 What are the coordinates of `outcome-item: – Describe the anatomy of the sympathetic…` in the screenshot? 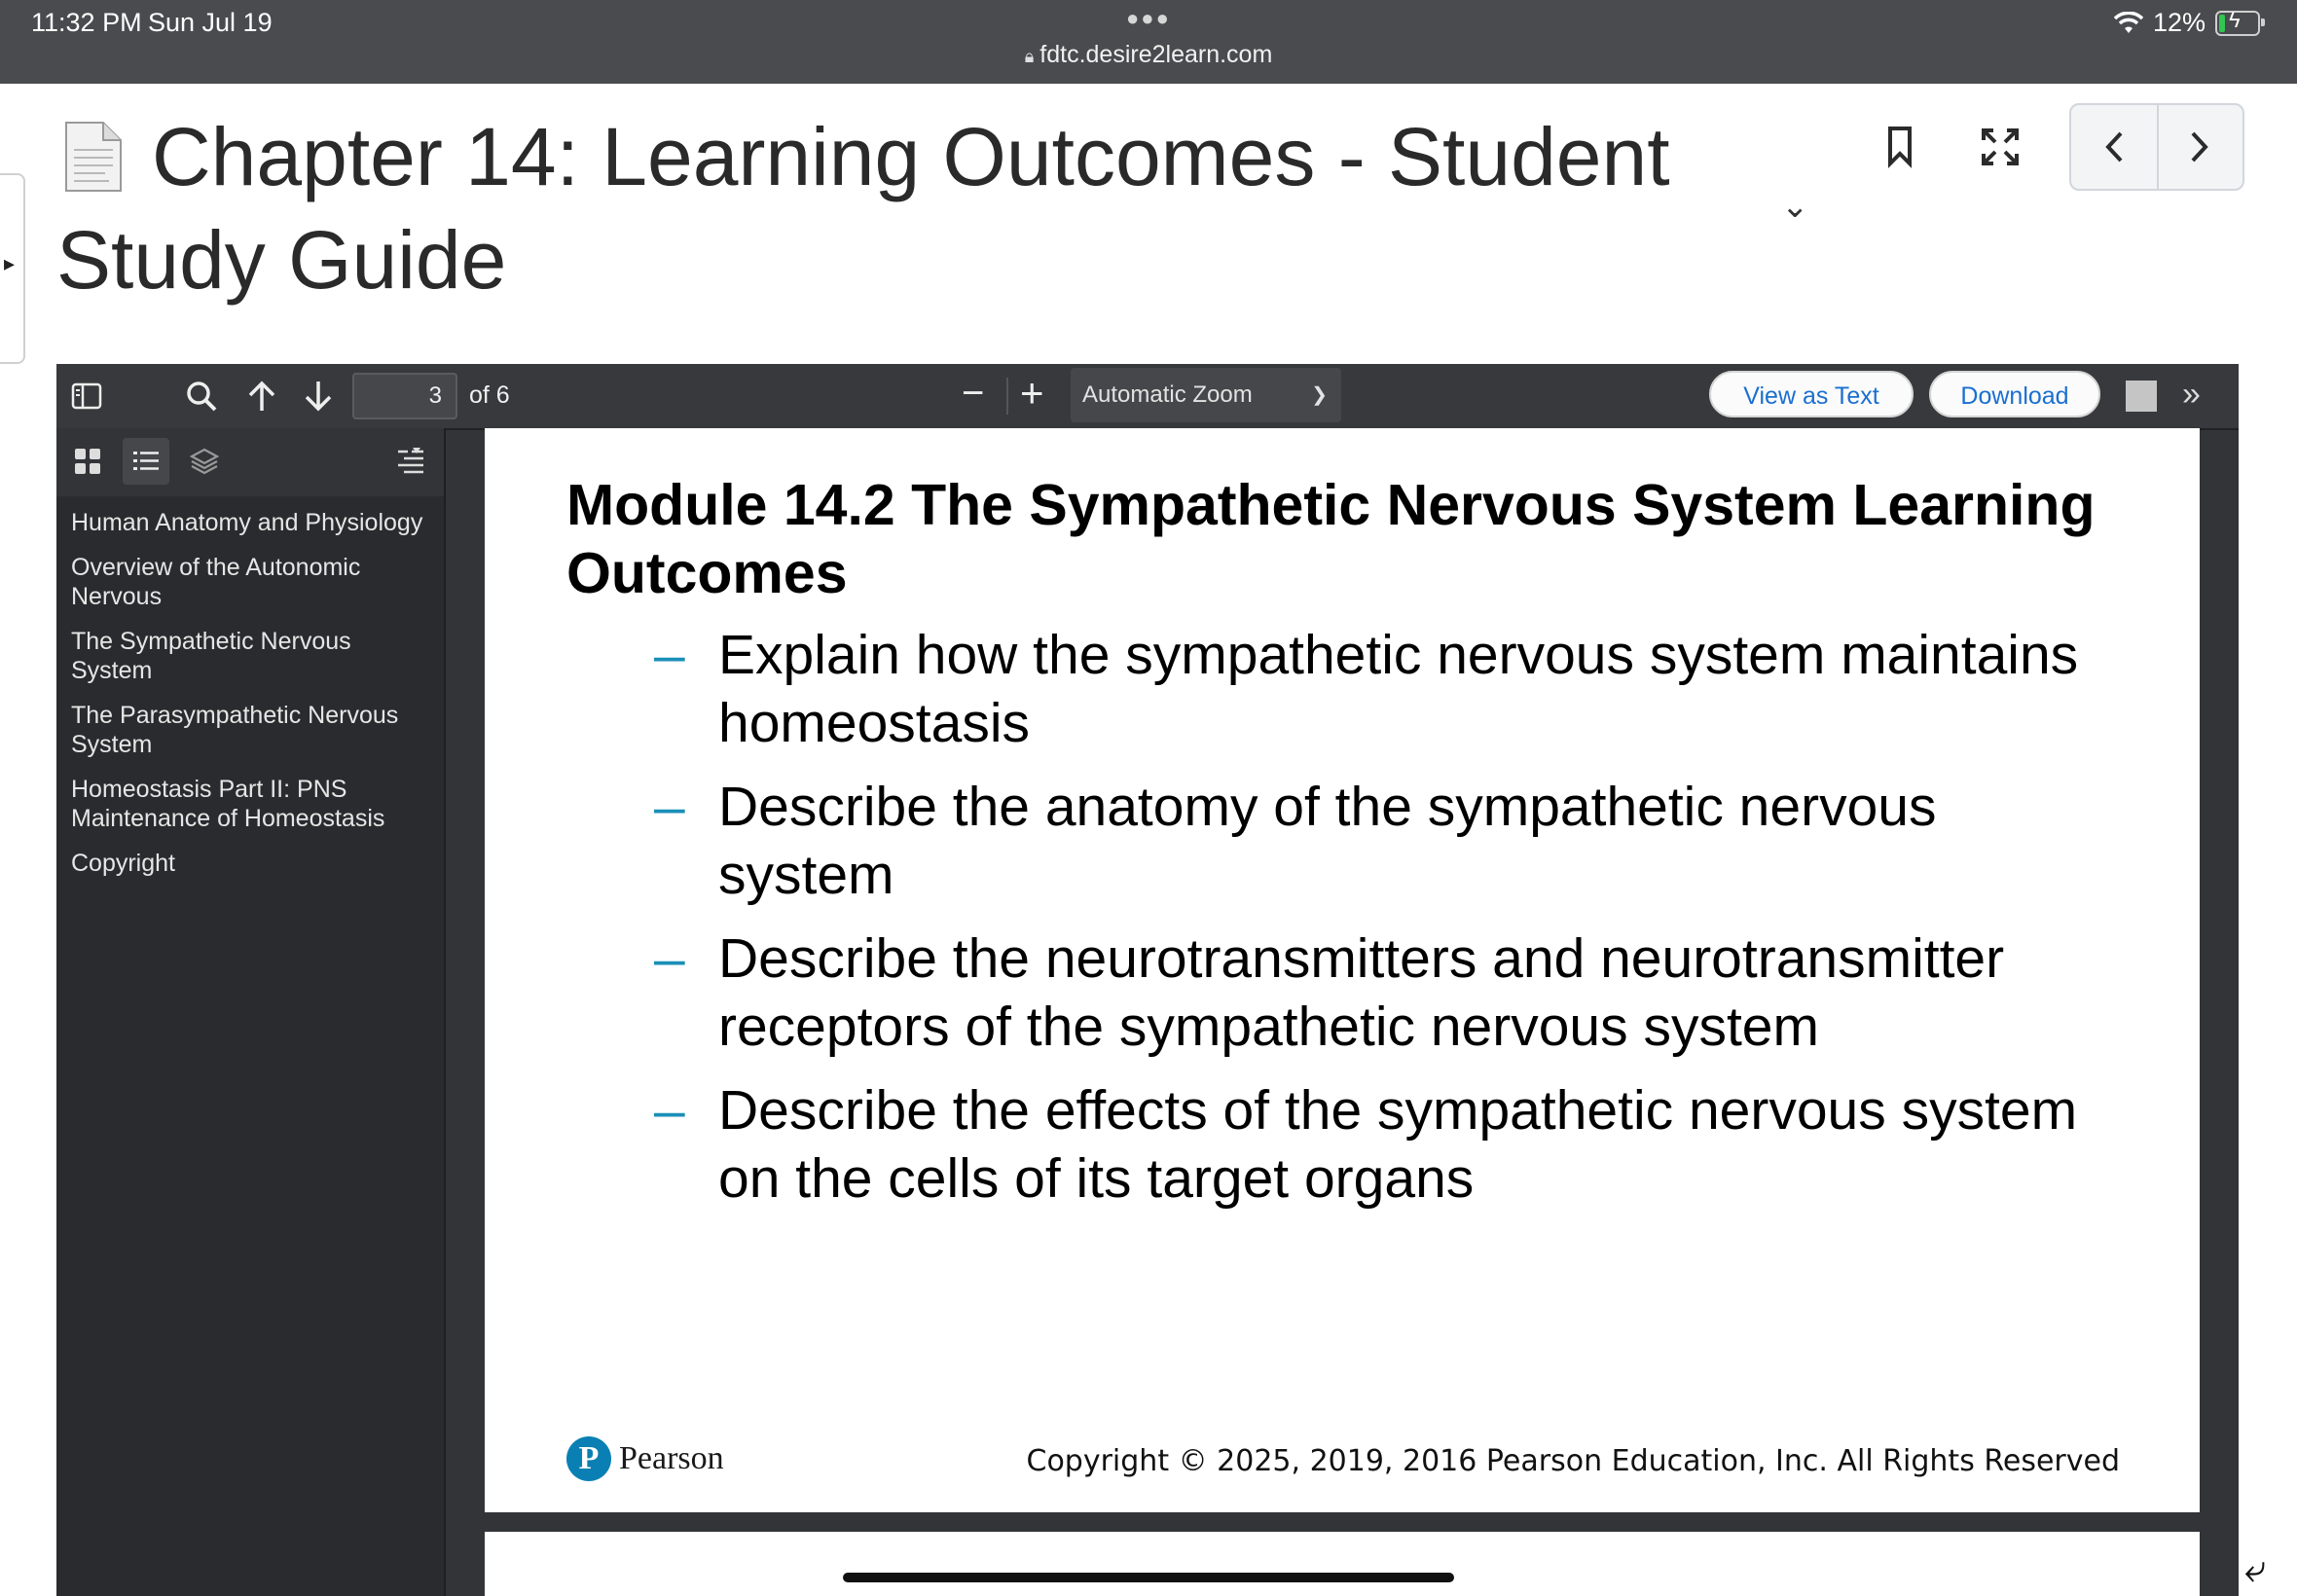 It's located at (1384, 841).